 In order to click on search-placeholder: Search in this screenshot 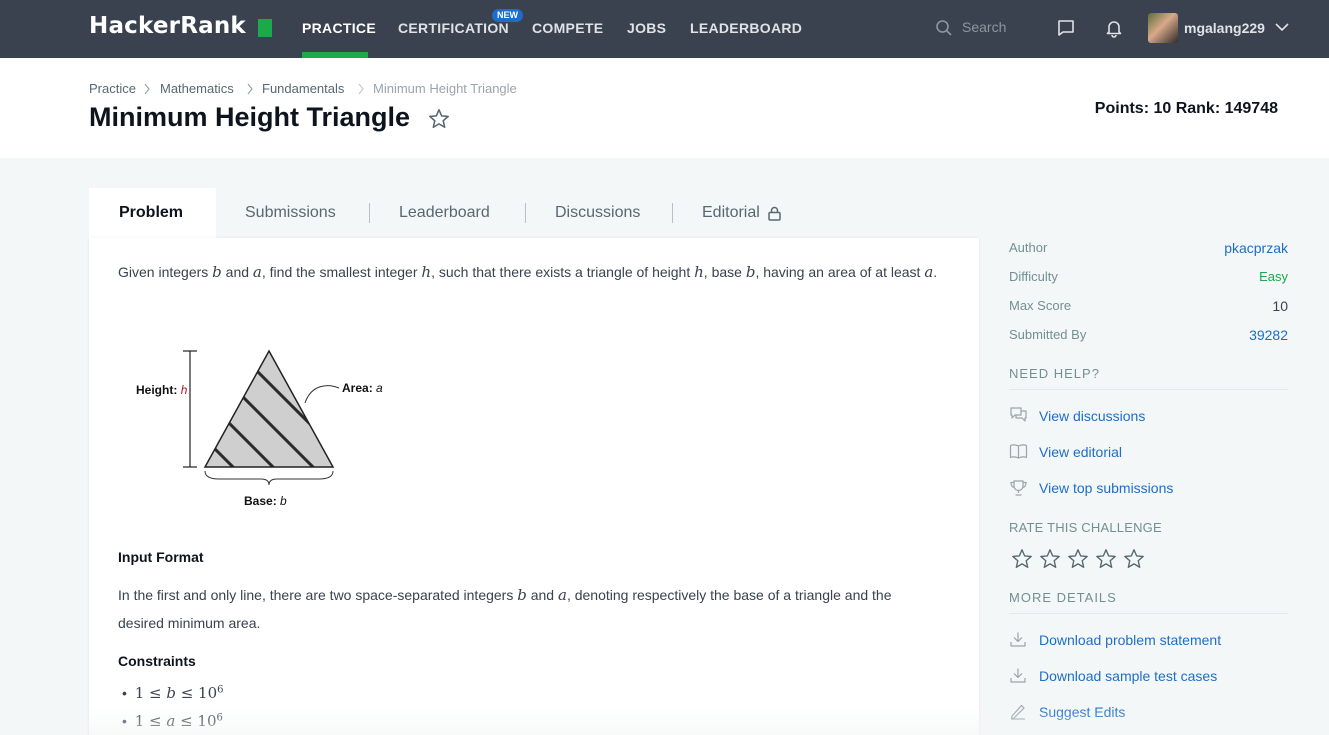, I will do `click(984, 27)`.